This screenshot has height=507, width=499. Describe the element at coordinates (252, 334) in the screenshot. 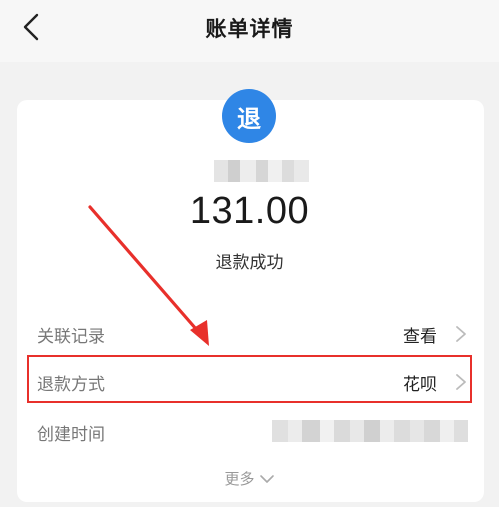

I see `related-records-row: 关联记录 查看` at that location.